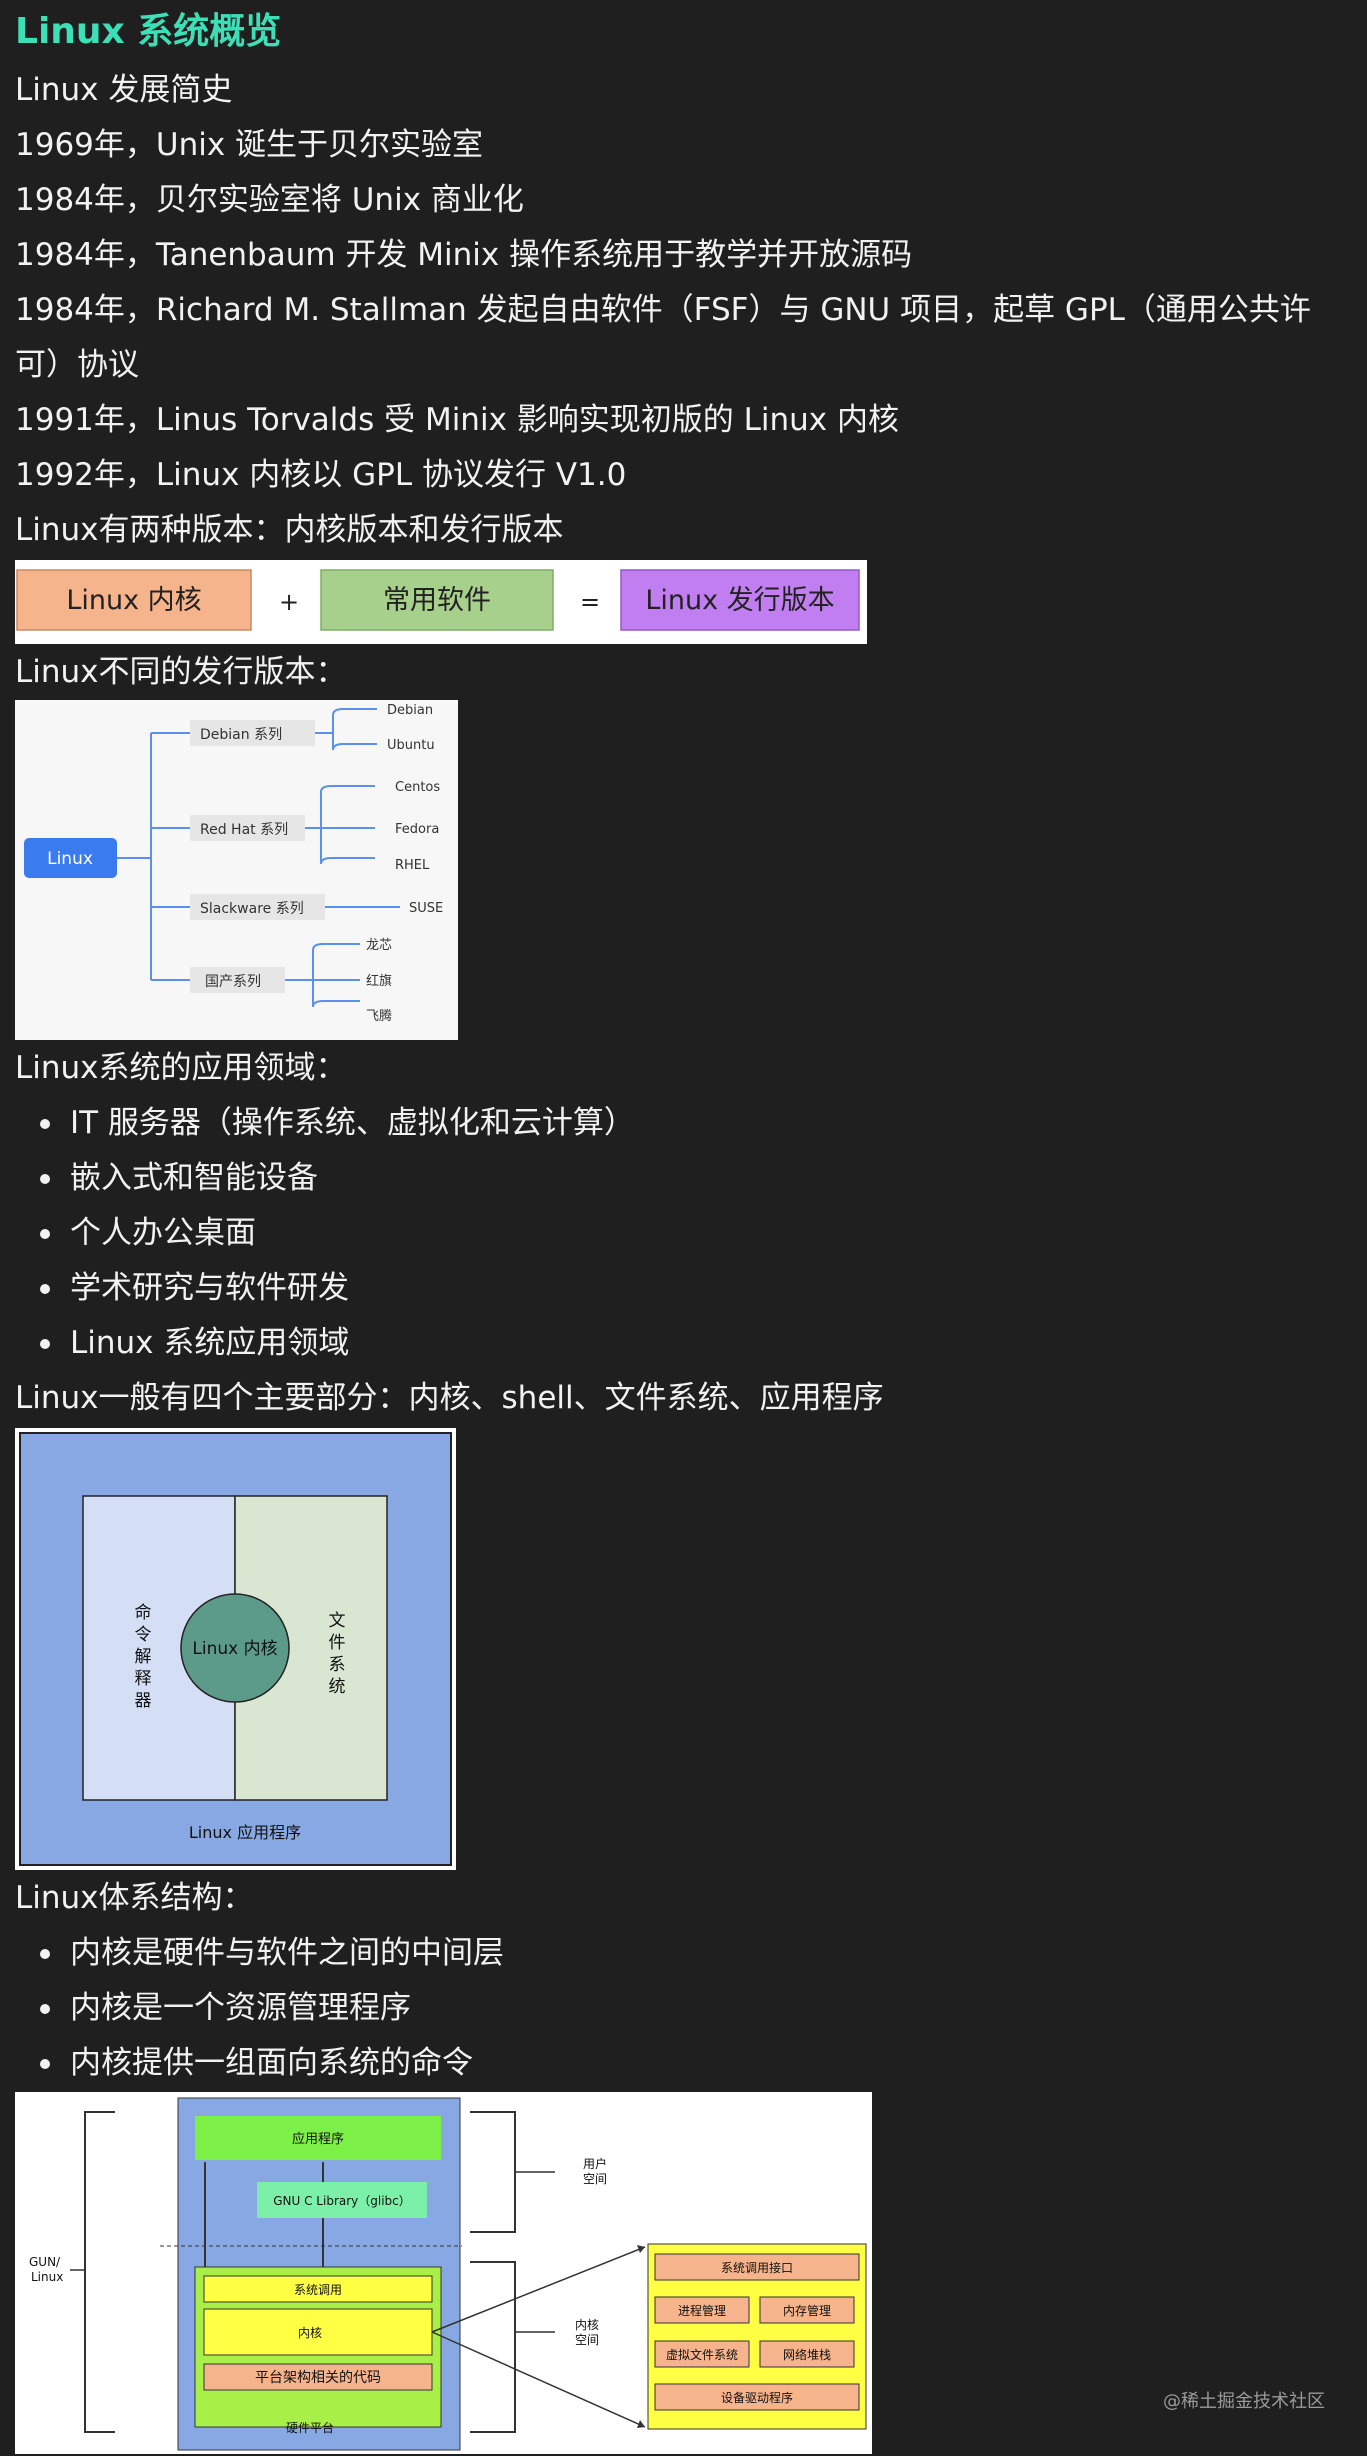  What do you see at coordinates (269, 200) in the screenshot?
I see `history-item: 1984年，贝尔实验室将 Unix 商业化` at bounding box center [269, 200].